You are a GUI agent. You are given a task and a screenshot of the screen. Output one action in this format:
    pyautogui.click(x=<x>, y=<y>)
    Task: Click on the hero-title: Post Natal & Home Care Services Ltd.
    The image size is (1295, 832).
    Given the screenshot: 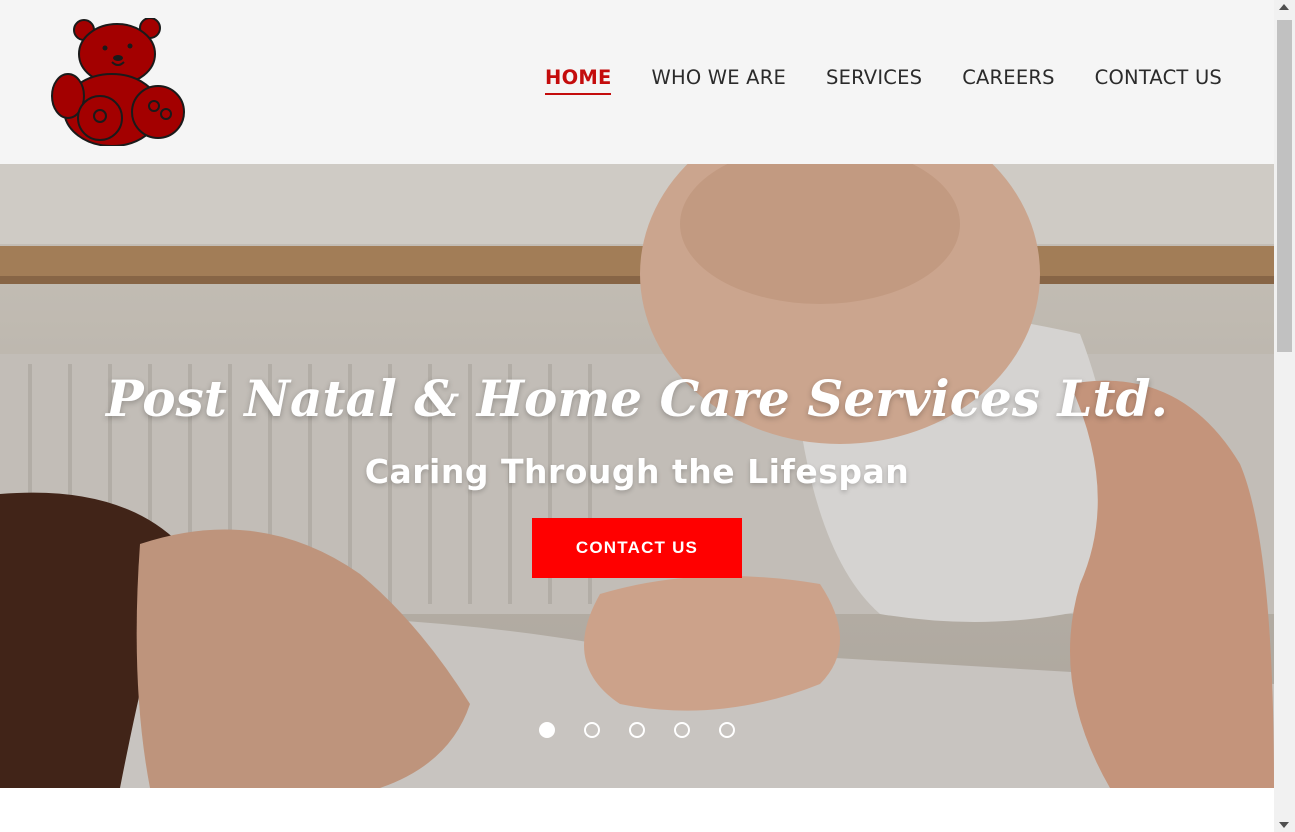 What is the action you would take?
    pyautogui.click(x=636, y=398)
    